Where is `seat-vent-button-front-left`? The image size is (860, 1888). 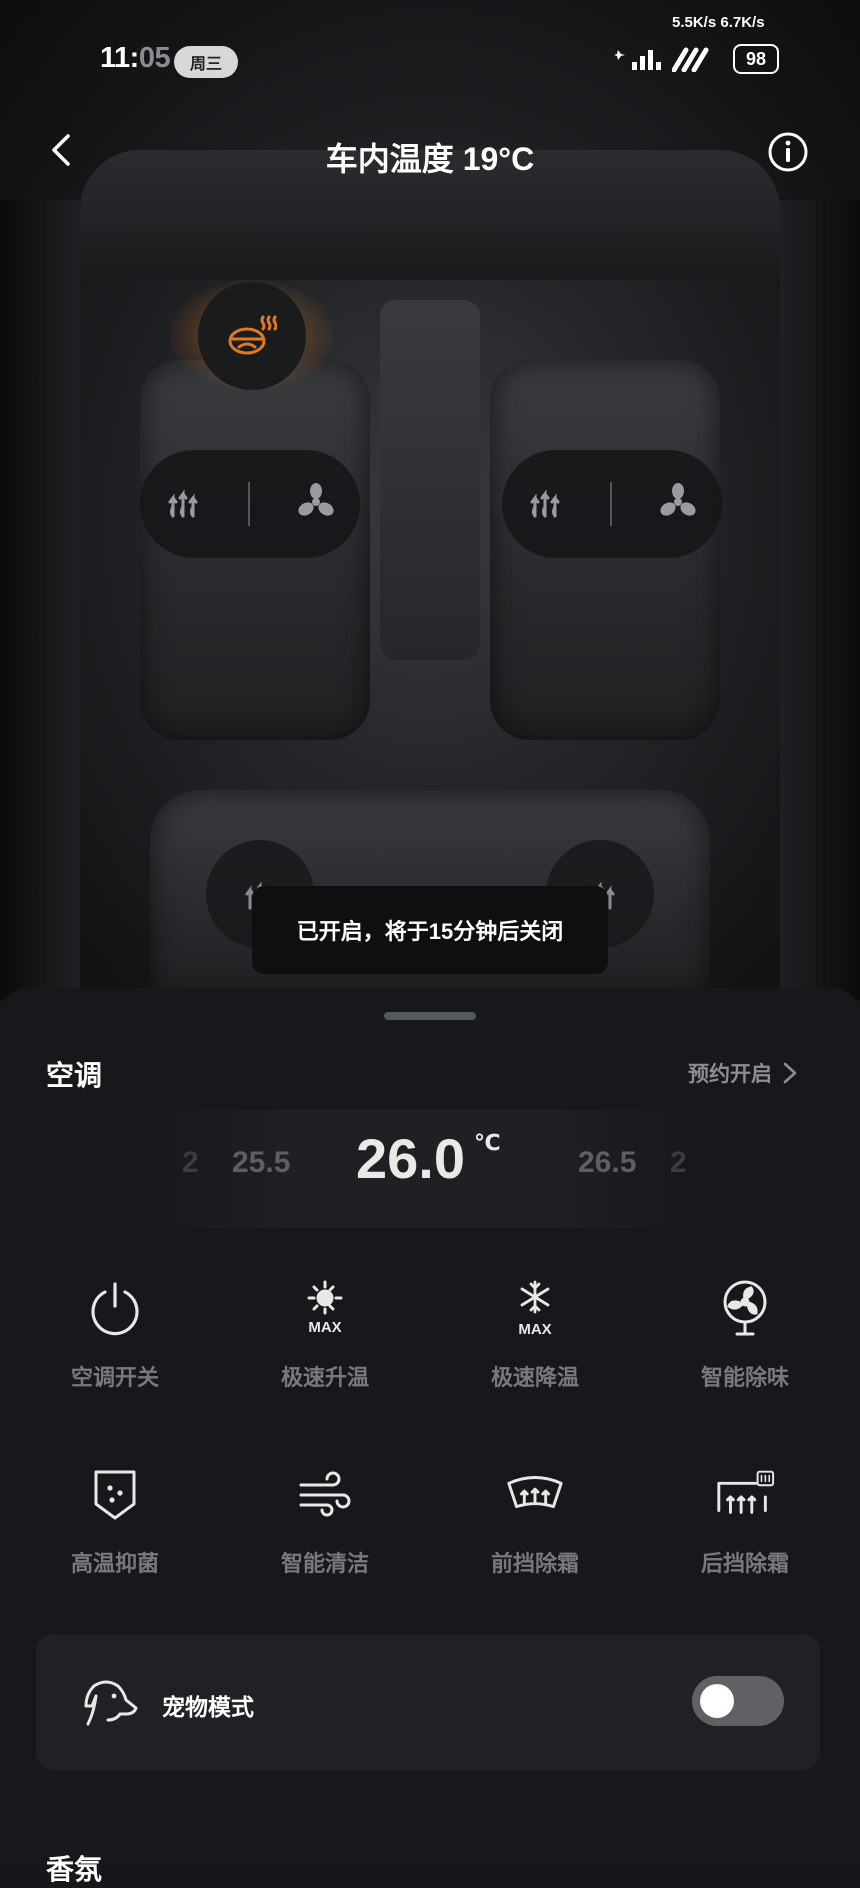 seat-vent-button-front-left is located at coordinates (316, 504).